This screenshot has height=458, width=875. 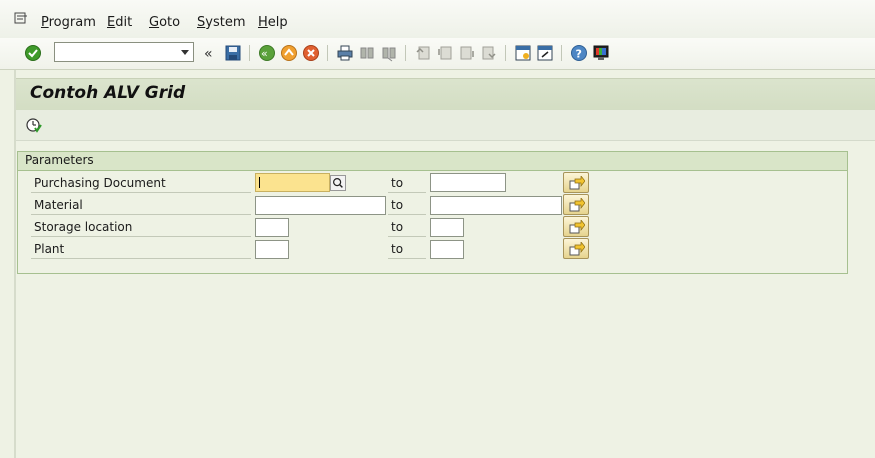 I want to click on menu-edit: Edit, so click(x=119, y=22).